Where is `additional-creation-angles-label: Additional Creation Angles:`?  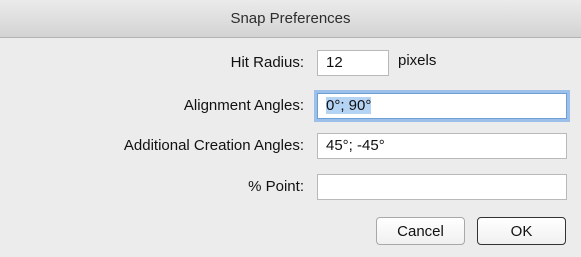 additional-creation-angles-label: Additional Creation Angles: is located at coordinates (213, 145).